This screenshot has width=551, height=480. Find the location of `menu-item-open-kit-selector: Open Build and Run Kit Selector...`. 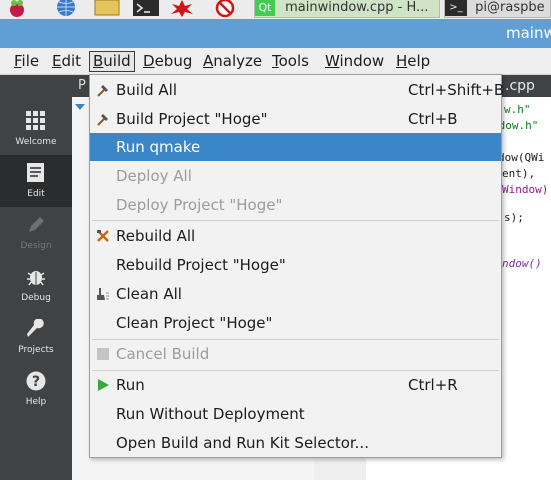

menu-item-open-kit-selector: Open Build and Run Kit Selector... is located at coordinates (295, 443).